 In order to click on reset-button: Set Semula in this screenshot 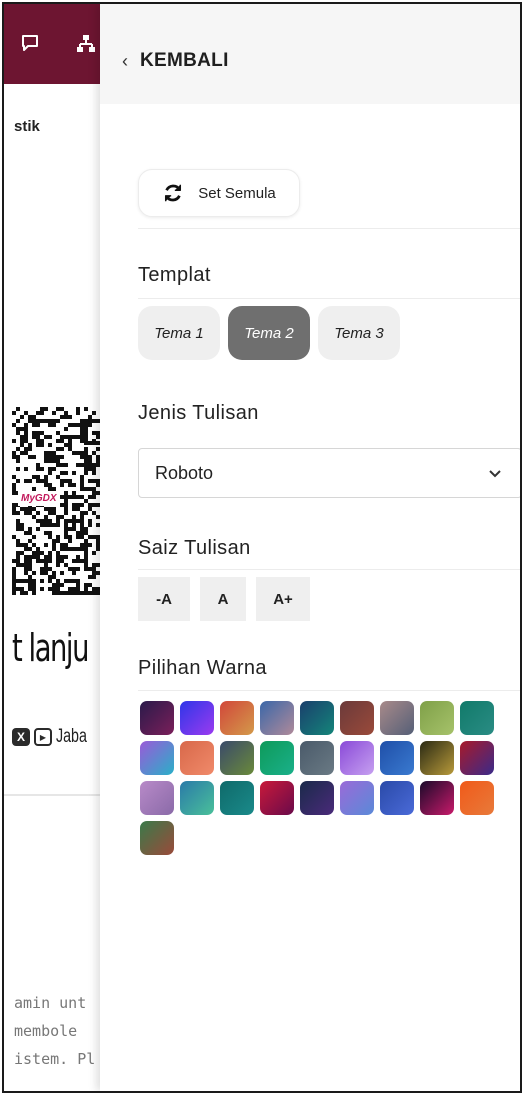, I will do `click(219, 193)`.